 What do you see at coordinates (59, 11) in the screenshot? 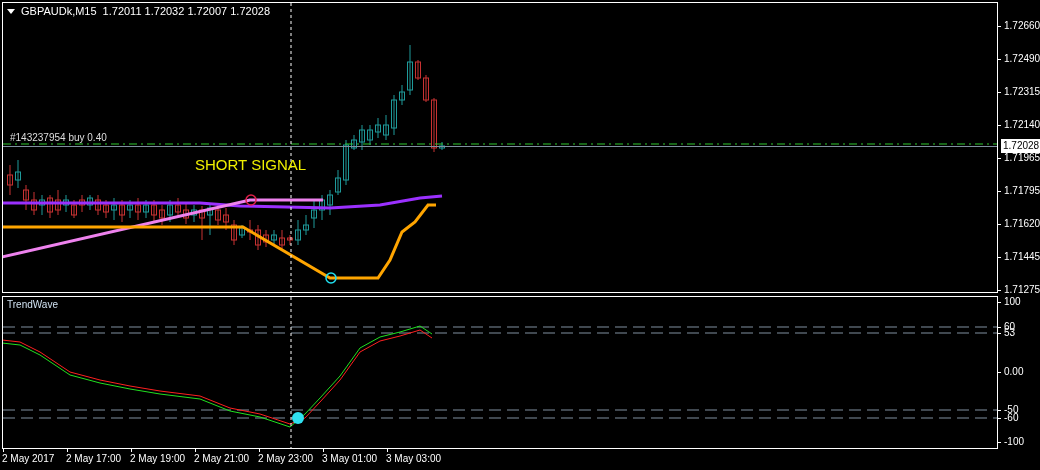
I see `symbol-label: GBPAUDk,M15` at bounding box center [59, 11].